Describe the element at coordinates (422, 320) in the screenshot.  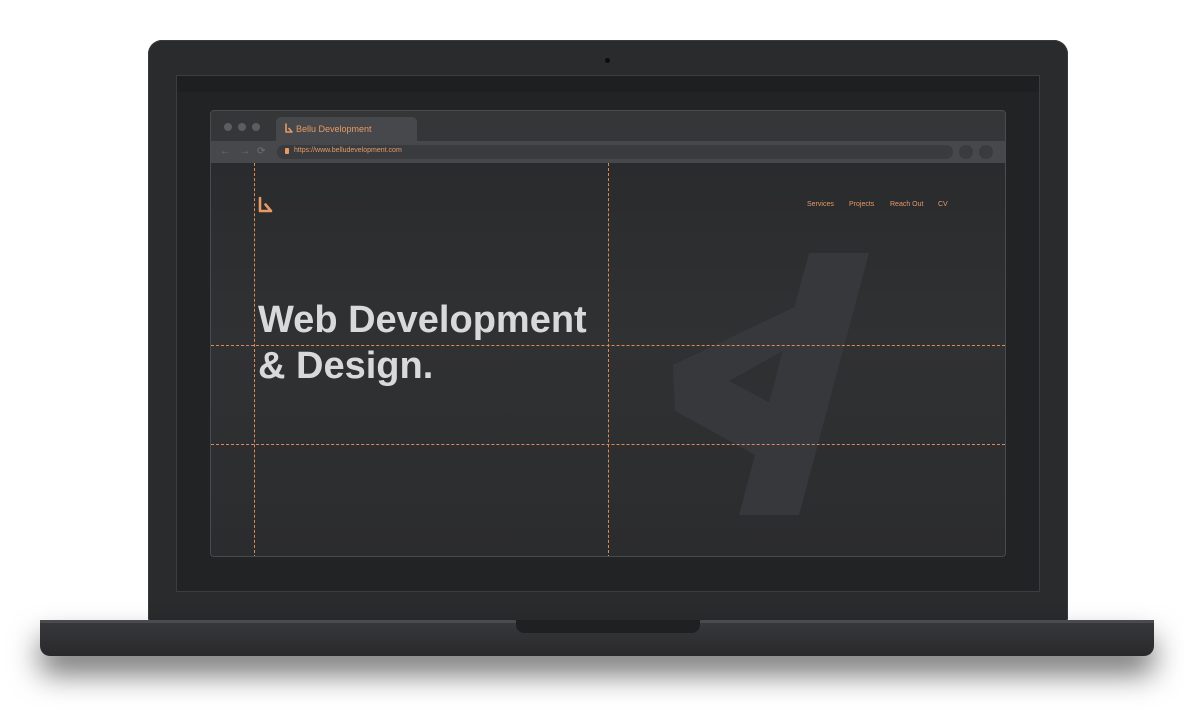
I see `hero-line-1: Web Development` at that location.